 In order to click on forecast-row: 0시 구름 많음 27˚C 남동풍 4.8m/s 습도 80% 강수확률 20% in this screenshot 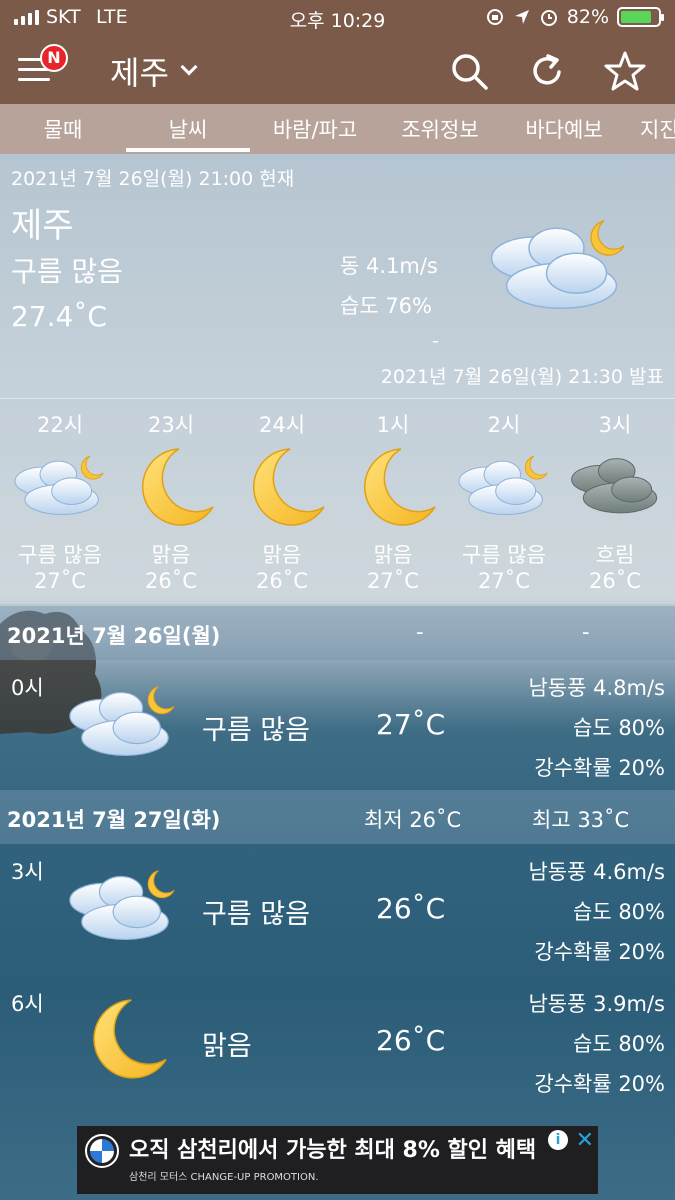, I will do `click(337, 725)`.